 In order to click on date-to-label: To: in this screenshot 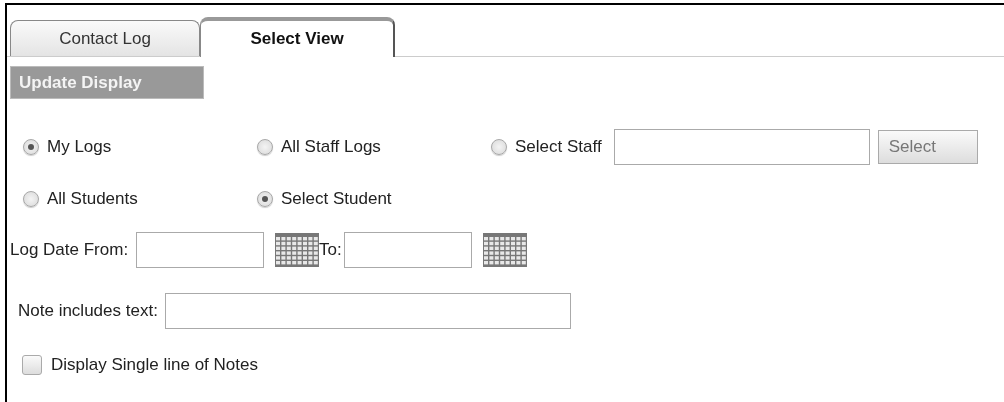, I will do `click(330, 250)`.